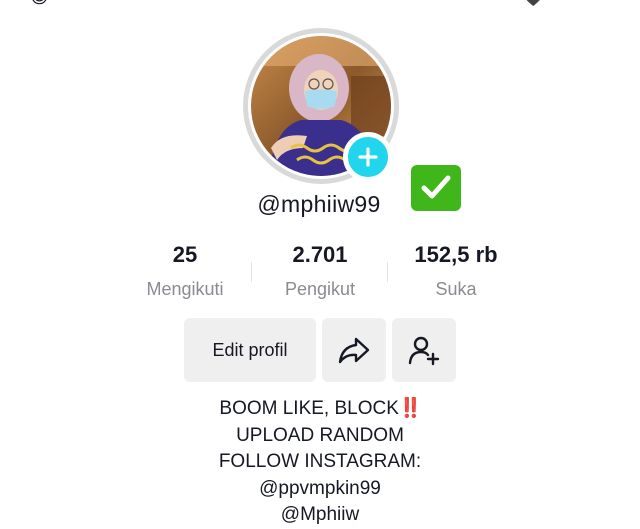 This screenshot has width=640, height=529. I want to click on stat-value: 2.701, so click(320, 254).